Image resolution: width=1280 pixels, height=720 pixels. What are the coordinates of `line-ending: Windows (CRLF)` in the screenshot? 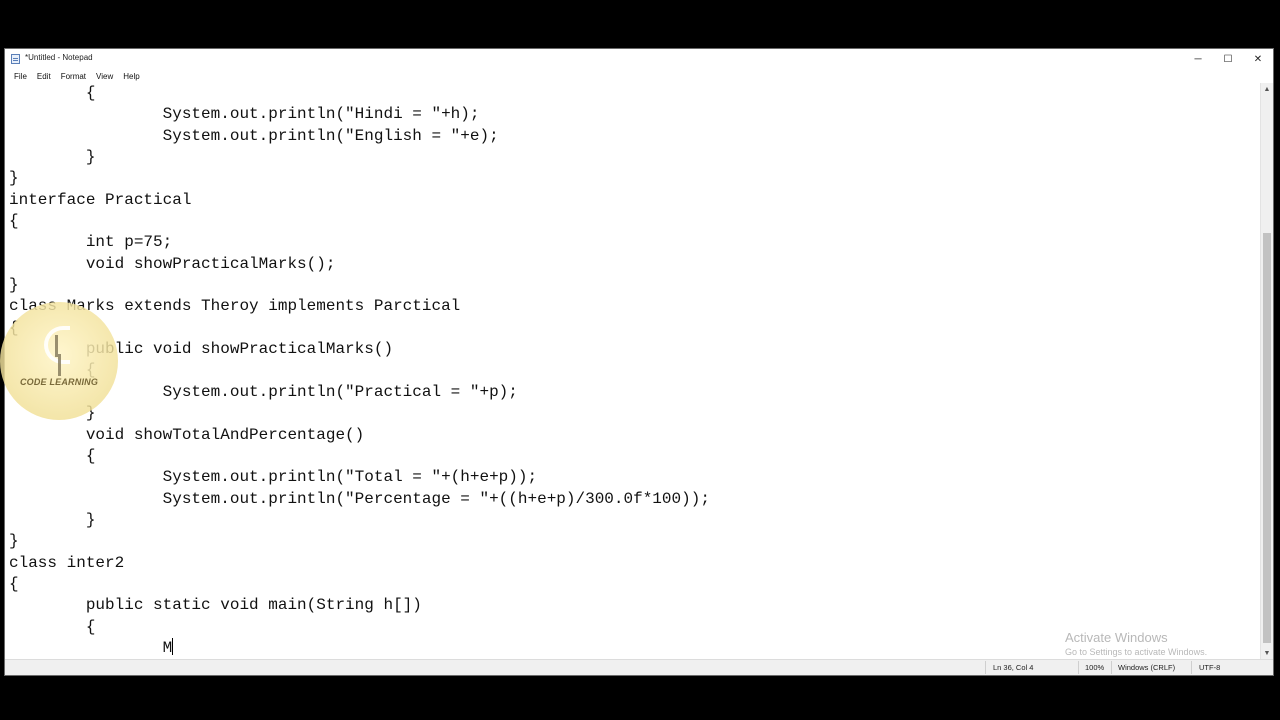 It's located at (1147, 667).